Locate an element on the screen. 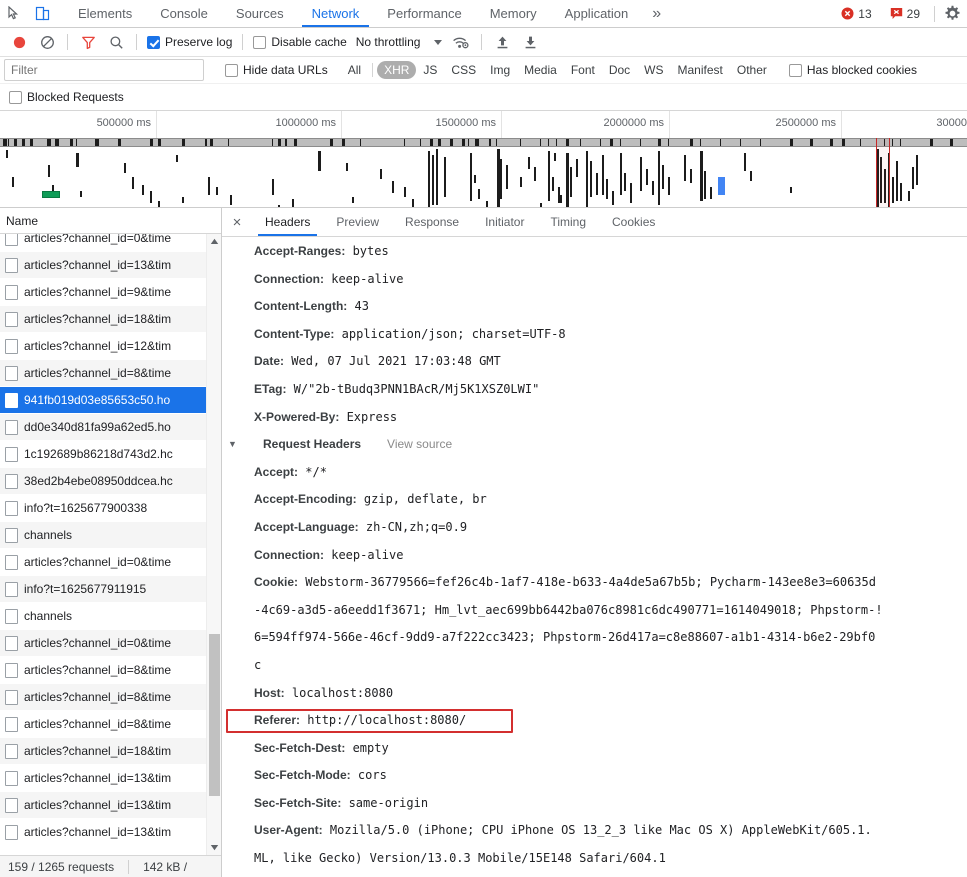  preserve-log-box is located at coordinates (153, 42).